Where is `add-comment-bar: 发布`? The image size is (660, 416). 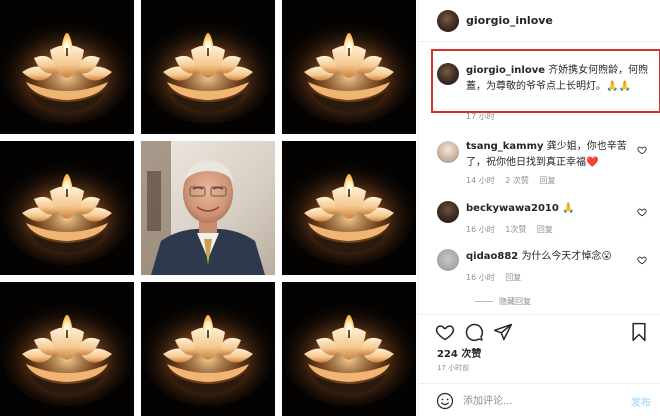 add-comment-bar: 发布 is located at coordinates (539, 399).